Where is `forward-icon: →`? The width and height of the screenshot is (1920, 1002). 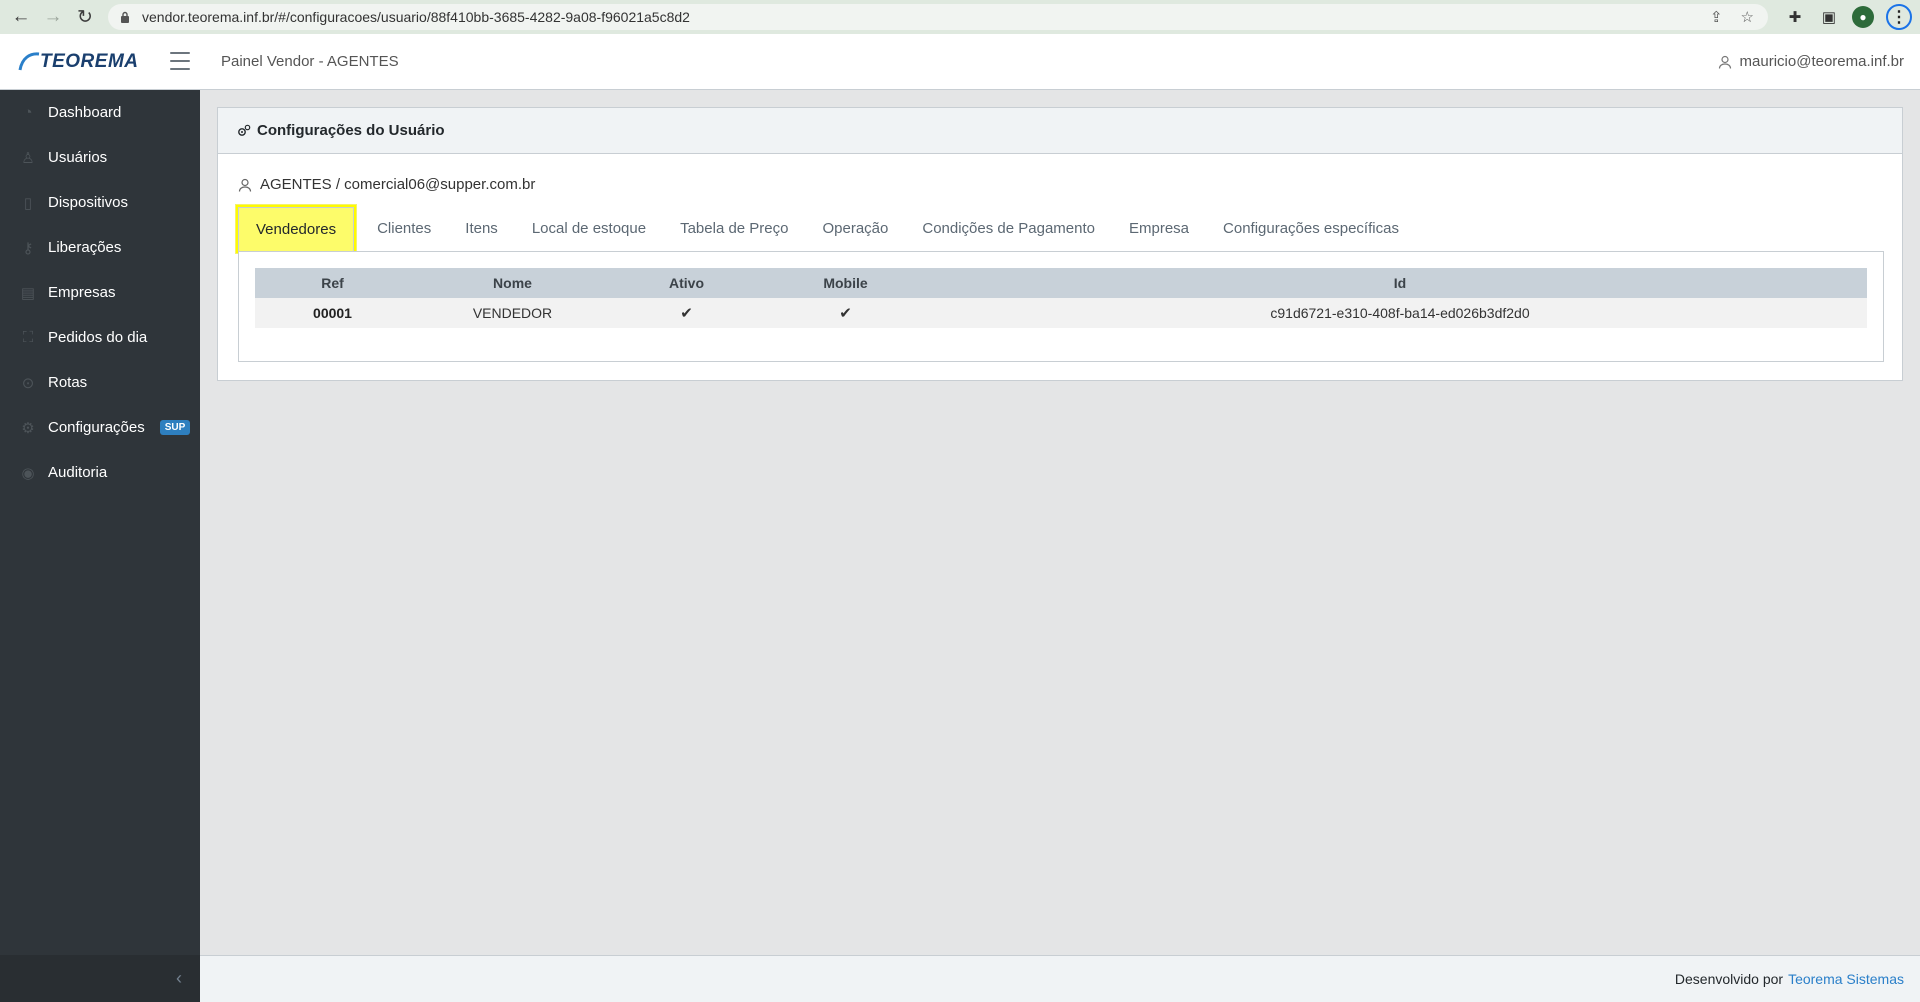 forward-icon: → is located at coordinates (53, 17).